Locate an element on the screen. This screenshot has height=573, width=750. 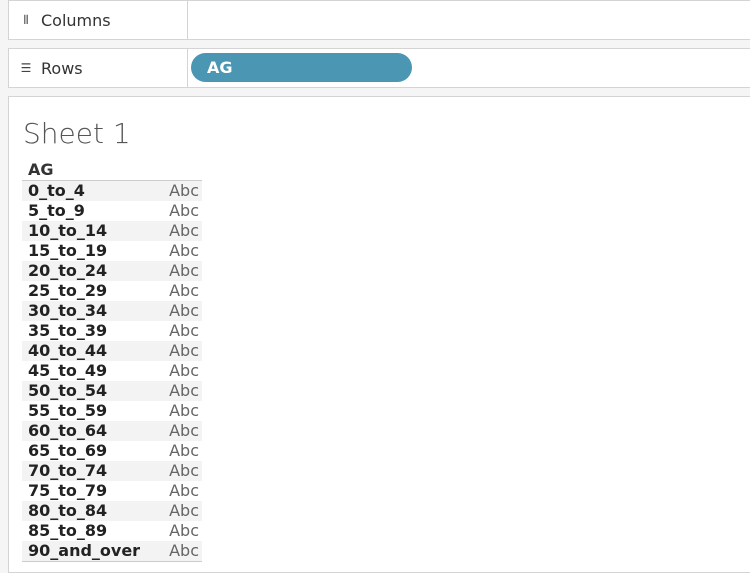
row-label: 70_to_74 is located at coordinates (67, 471).